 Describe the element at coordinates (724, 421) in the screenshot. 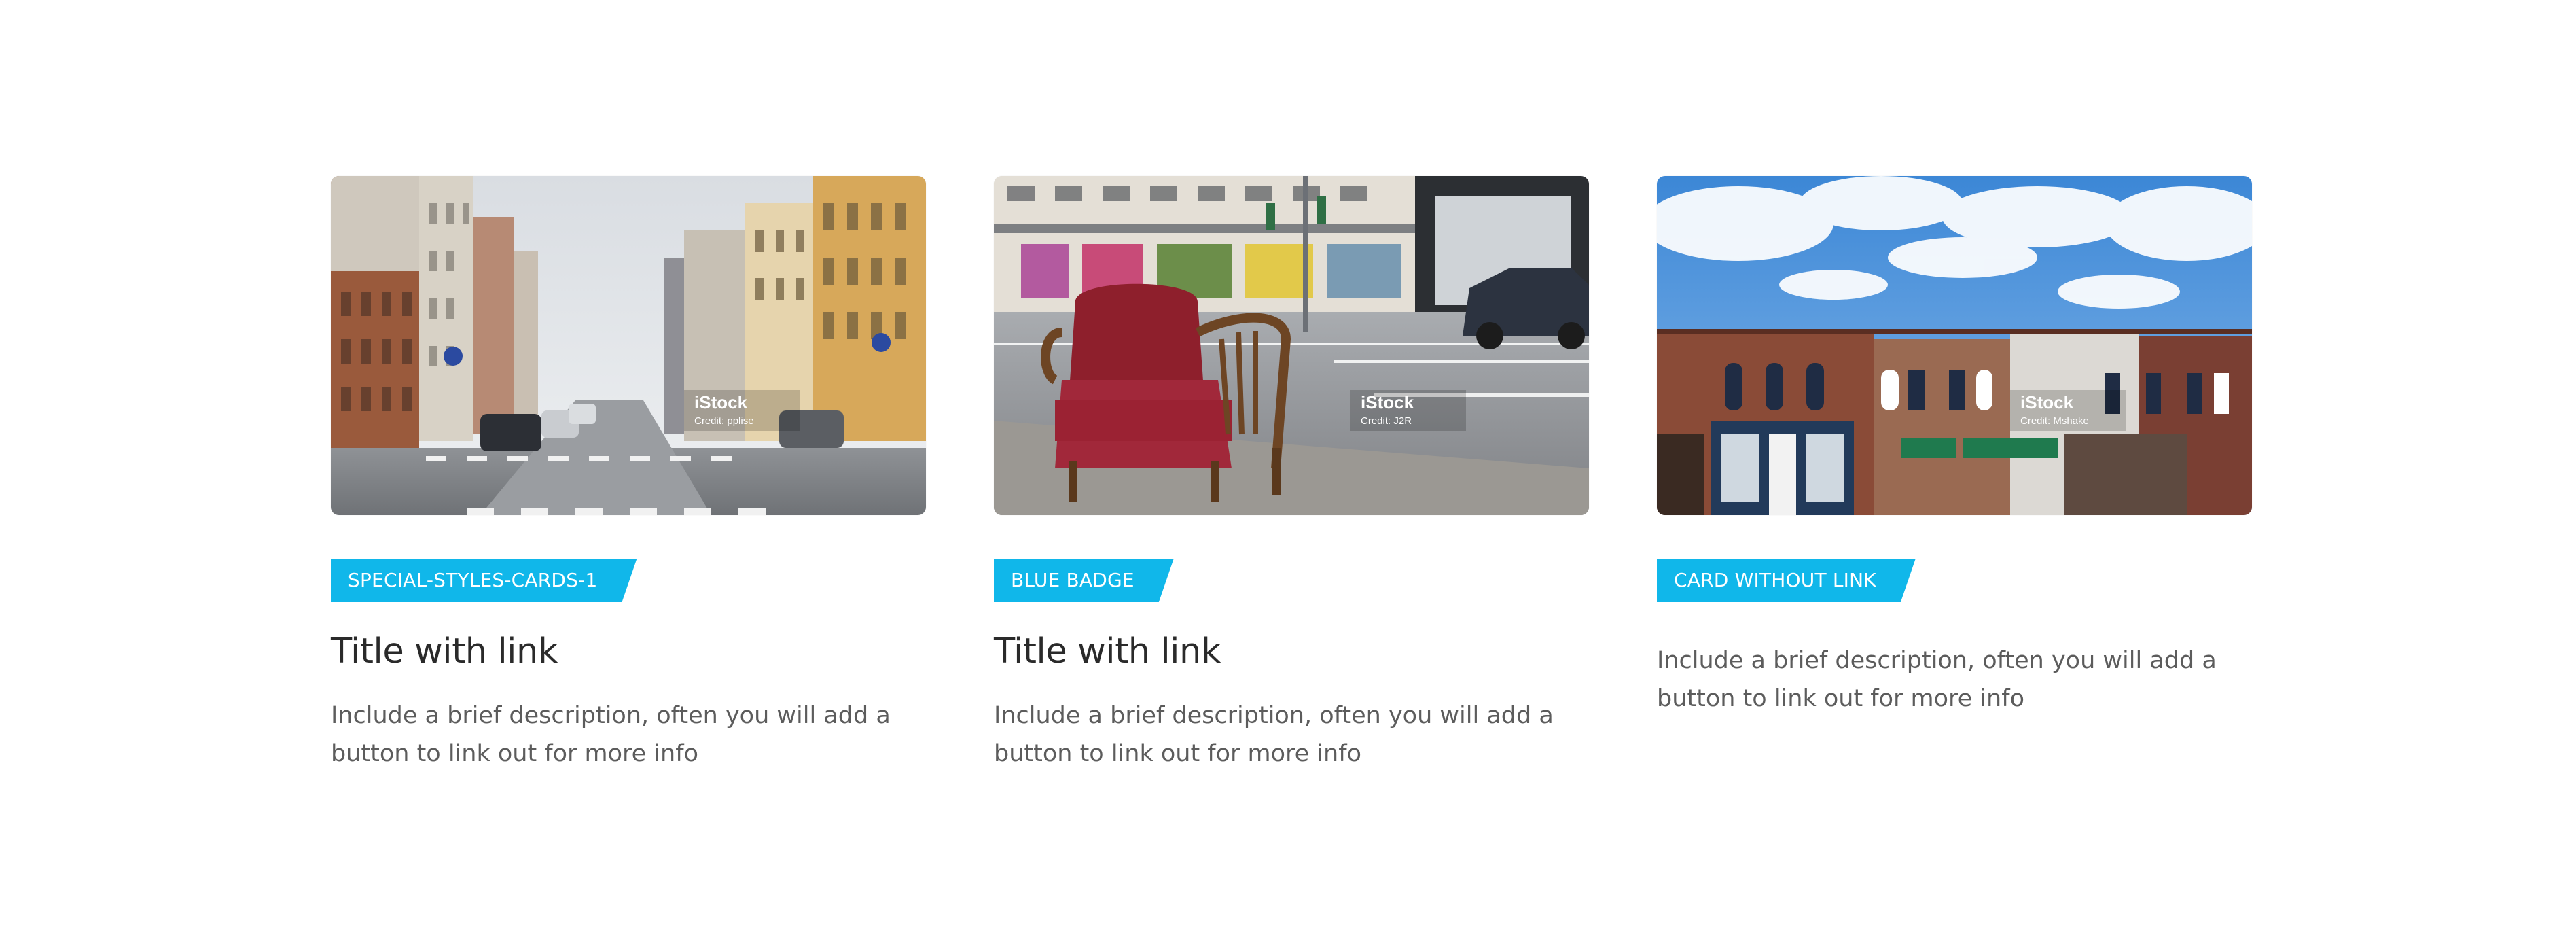

I see `watermark-credit: Credit: pplise` at that location.